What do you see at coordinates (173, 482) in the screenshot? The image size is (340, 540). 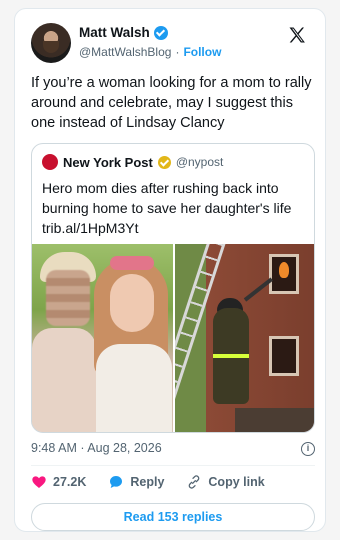 I see `action-bar: 27.2K Reply Copy link` at bounding box center [173, 482].